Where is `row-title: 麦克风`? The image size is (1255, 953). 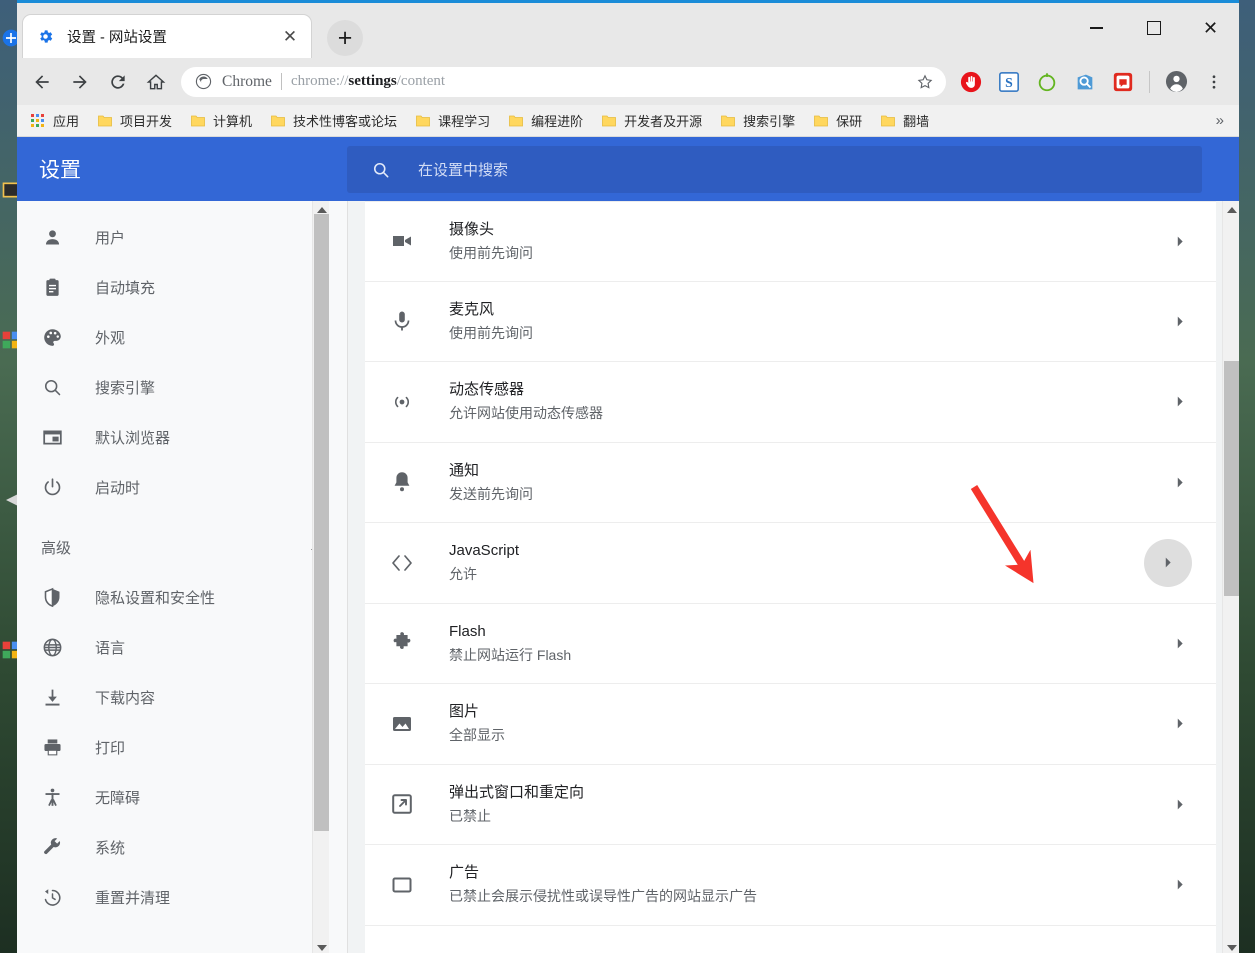
row-title: 麦克风 is located at coordinates (472, 309).